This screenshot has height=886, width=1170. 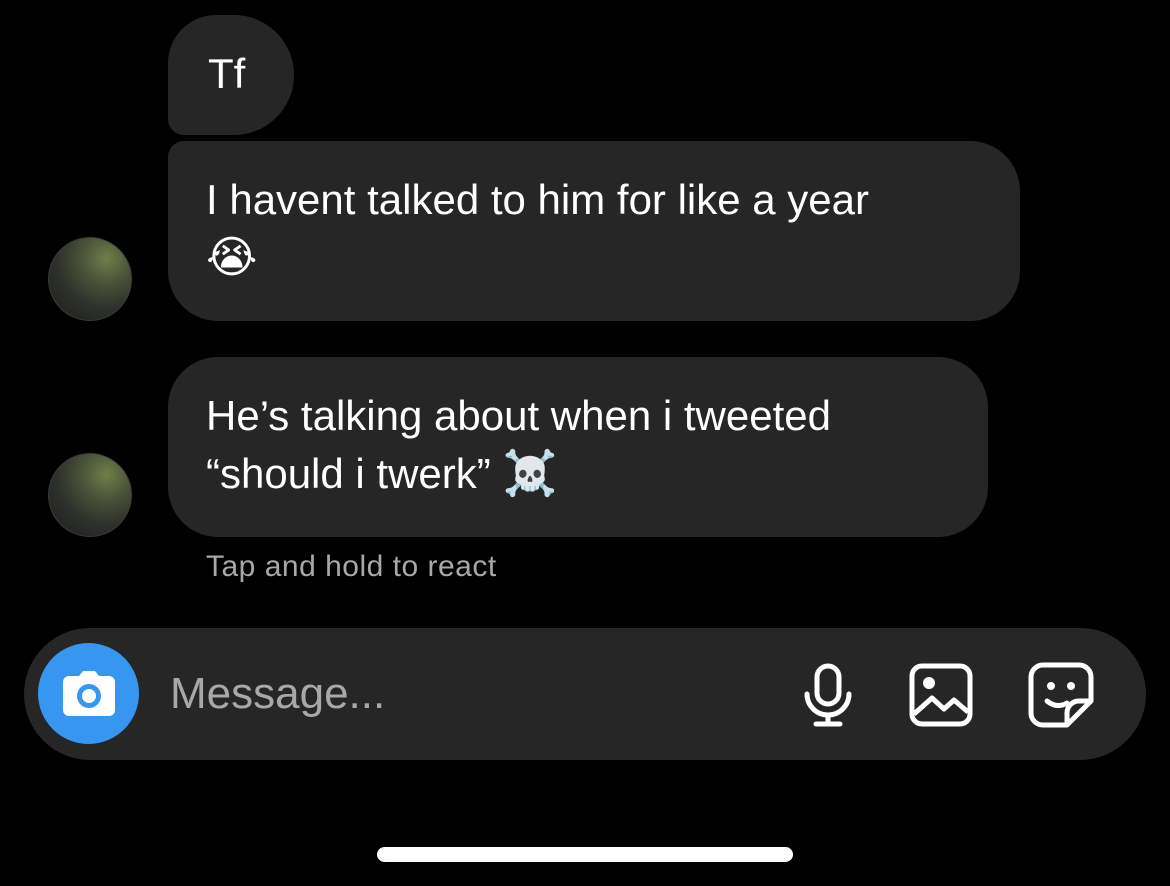 I want to click on gallery-button, so click(x=941, y=695).